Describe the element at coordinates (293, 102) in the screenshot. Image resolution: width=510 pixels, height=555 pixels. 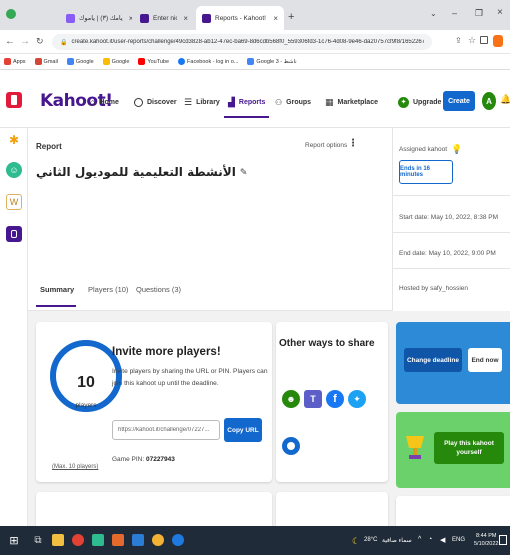
I see `nav-groups: ⚇ Groups` at that location.